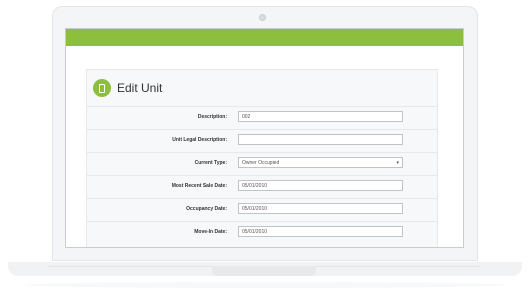  Describe the element at coordinates (102, 88) in the screenshot. I see `door-icon` at that location.